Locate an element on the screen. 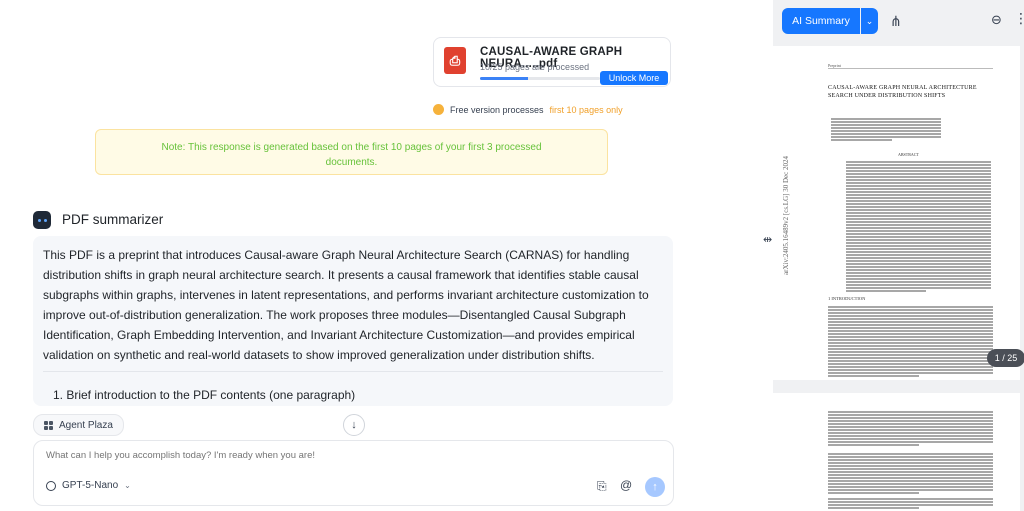  agent-plaza-button: Agent Plaza is located at coordinates (78, 425).